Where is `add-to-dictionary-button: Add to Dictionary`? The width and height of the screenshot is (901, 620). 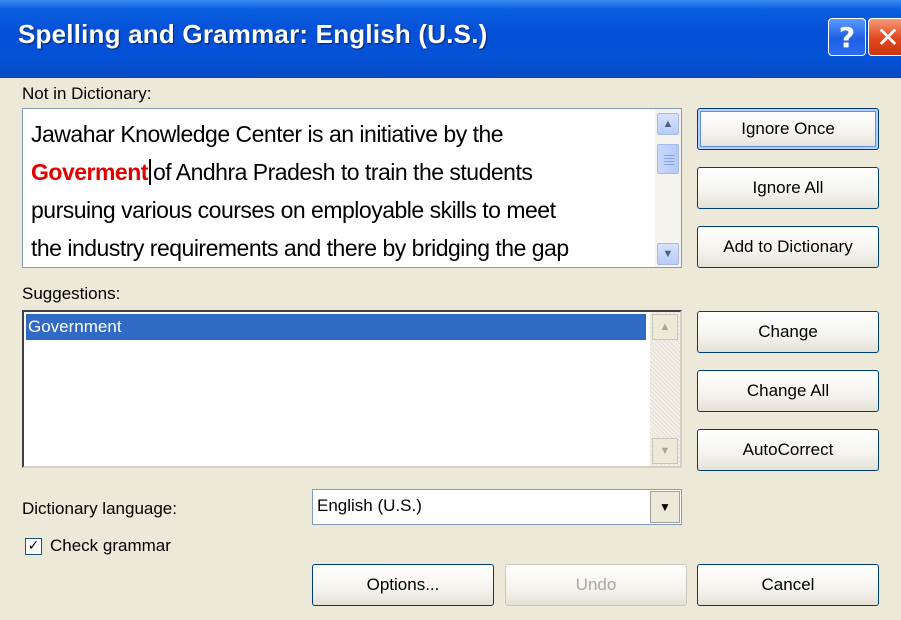
add-to-dictionary-button: Add to Dictionary is located at coordinates (788, 247).